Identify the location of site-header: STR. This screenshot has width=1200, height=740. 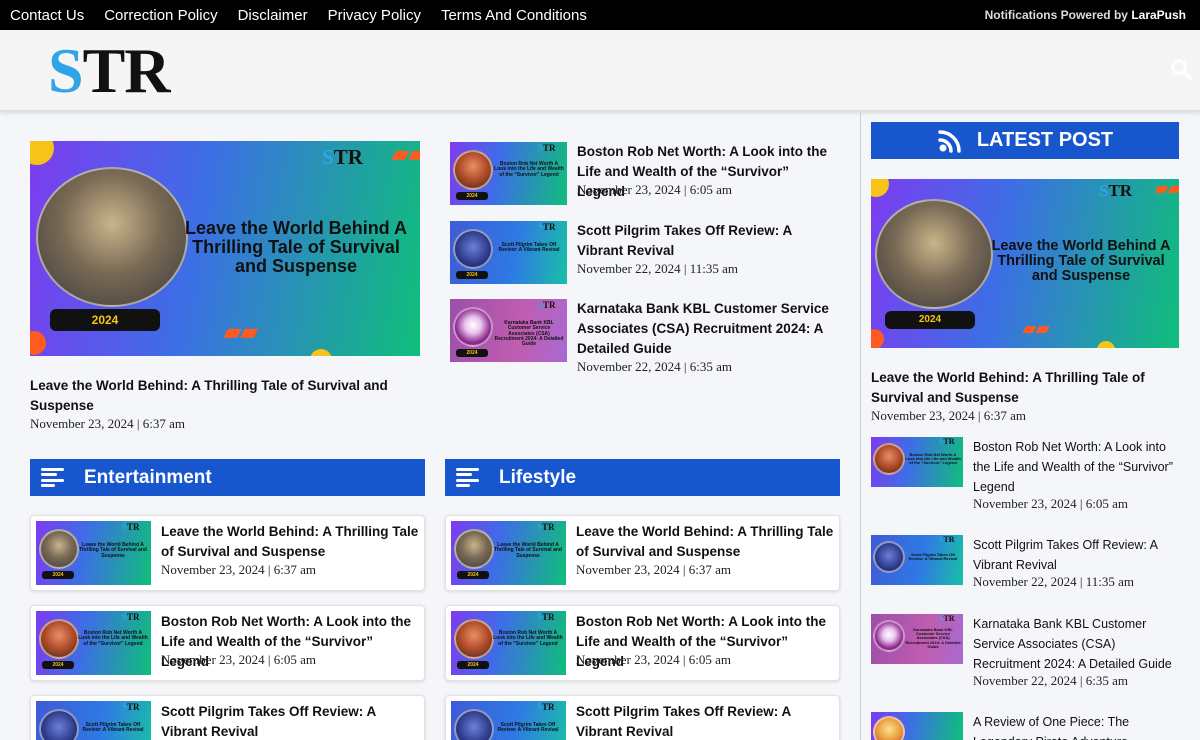
(600, 70).